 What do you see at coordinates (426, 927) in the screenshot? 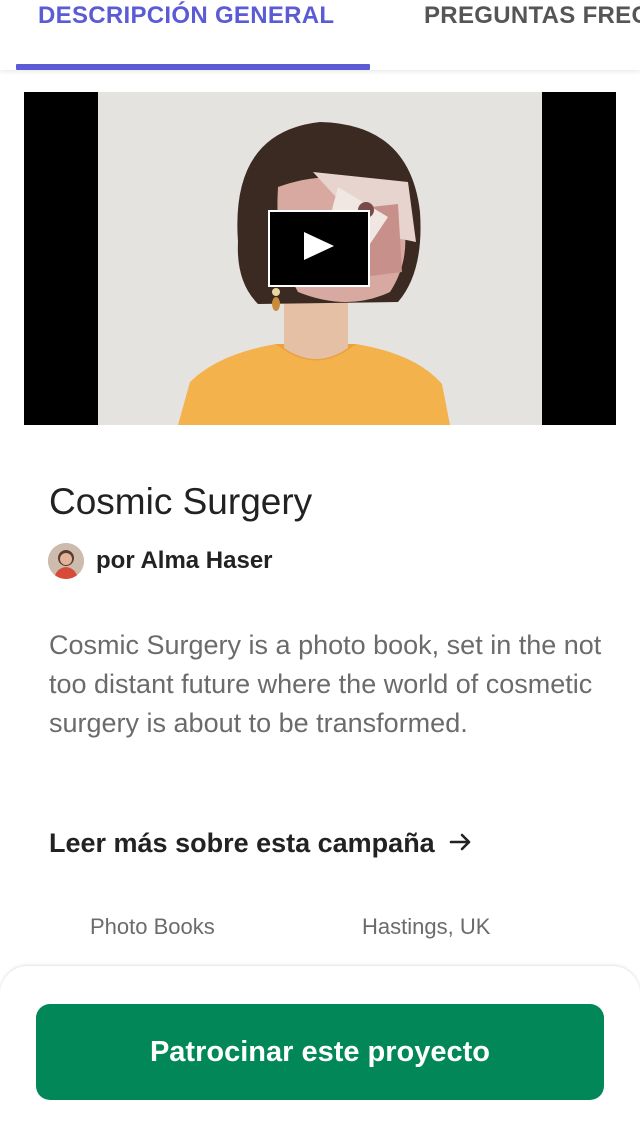
I see `project-location: Hastings, UK` at bounding box center [426, 927].